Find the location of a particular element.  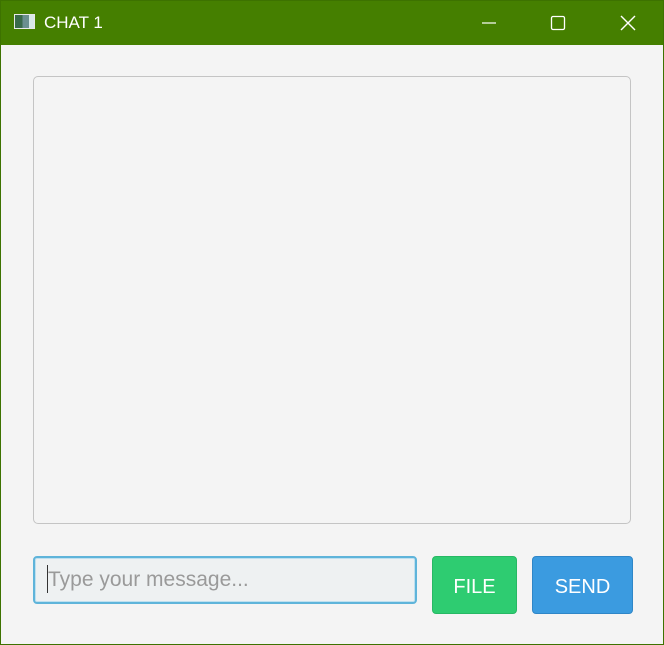

maximize-icon is located at coordinates (558, 23).